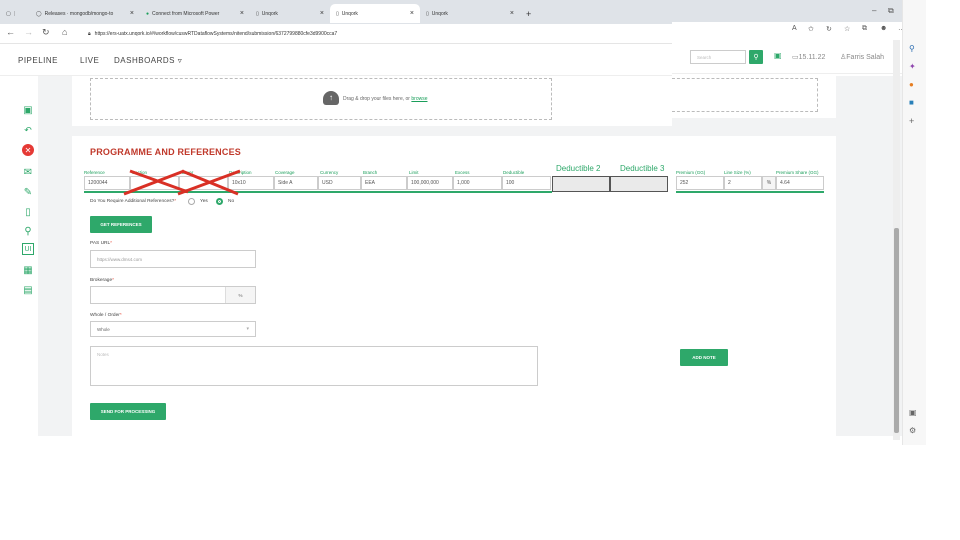 The height and width of the screenshot is (540, 960). Describe the element at coordinates (165, 152) in the screenshot. I see `section-title: PROGRAMME AND REFERENCES` at that location.